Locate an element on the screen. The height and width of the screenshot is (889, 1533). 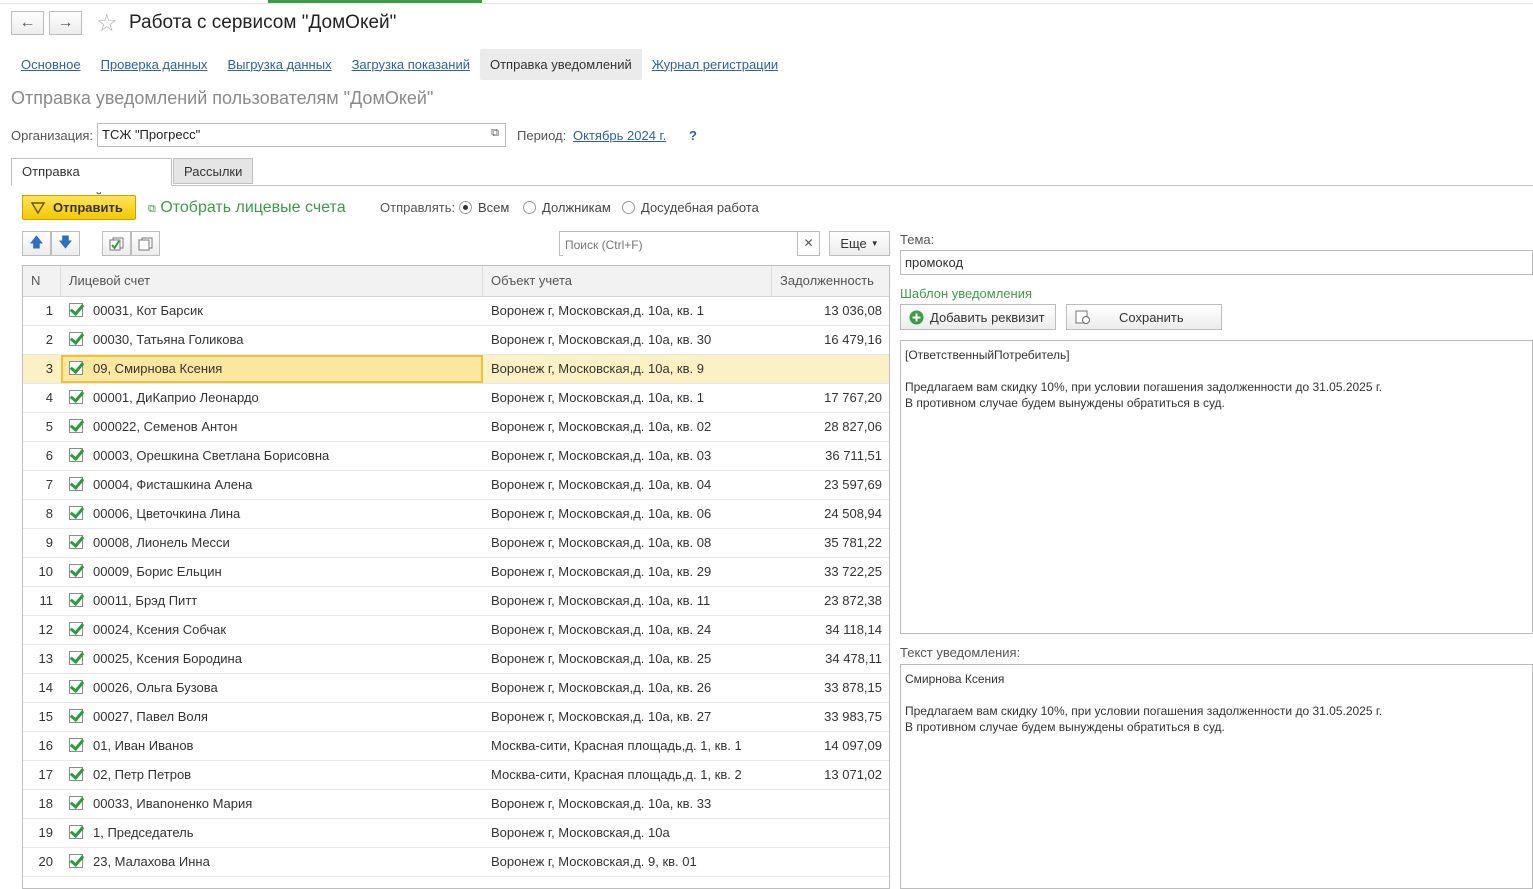
move-down-button: 🡇 is located at coordinates (65, 243).